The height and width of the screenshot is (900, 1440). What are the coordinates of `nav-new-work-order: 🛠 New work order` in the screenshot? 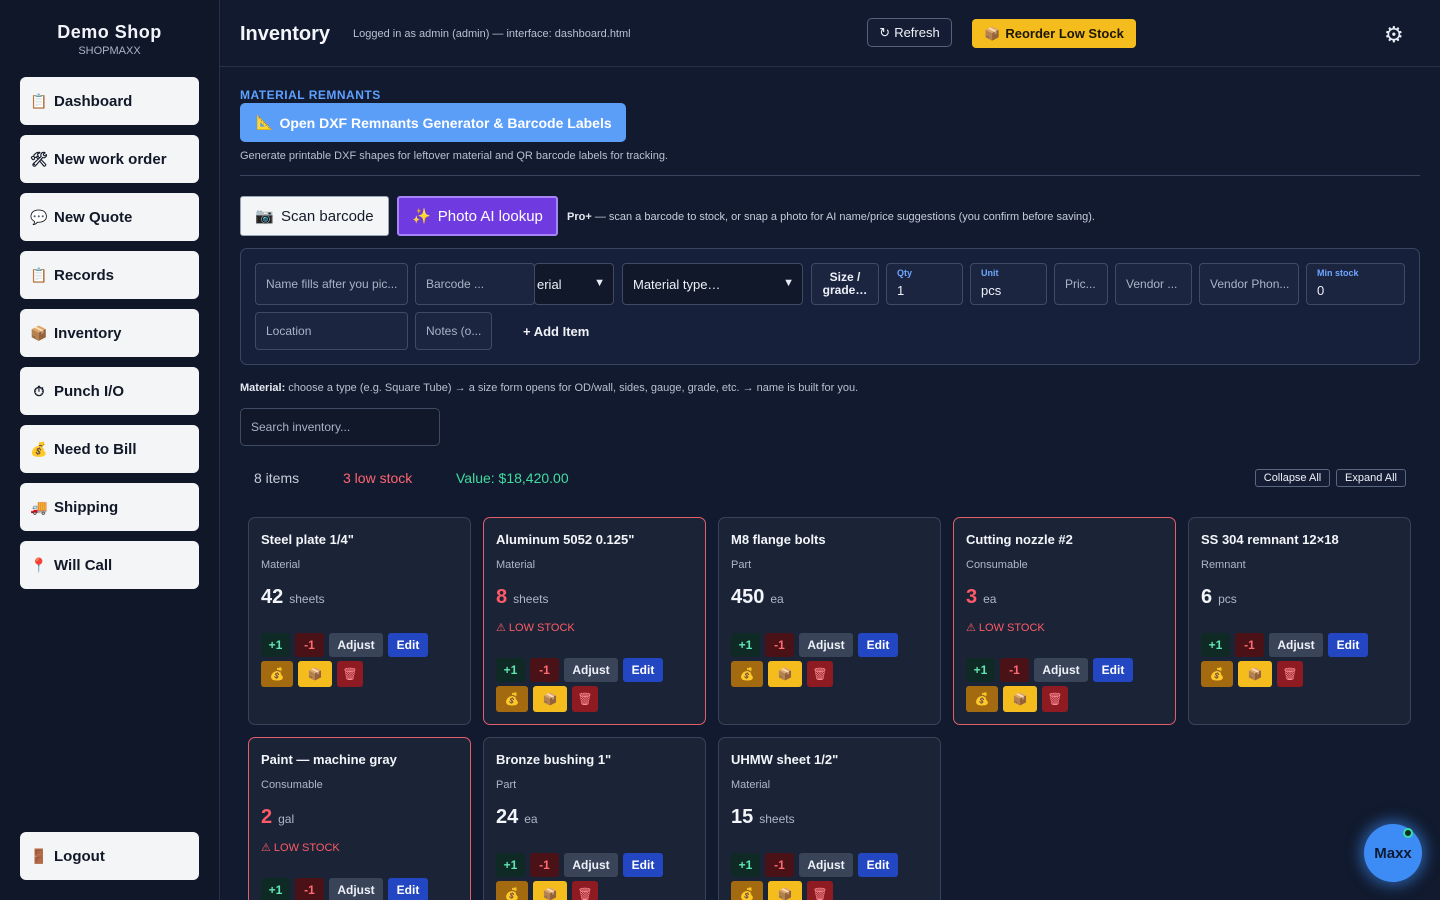 It's located at (109, 159).